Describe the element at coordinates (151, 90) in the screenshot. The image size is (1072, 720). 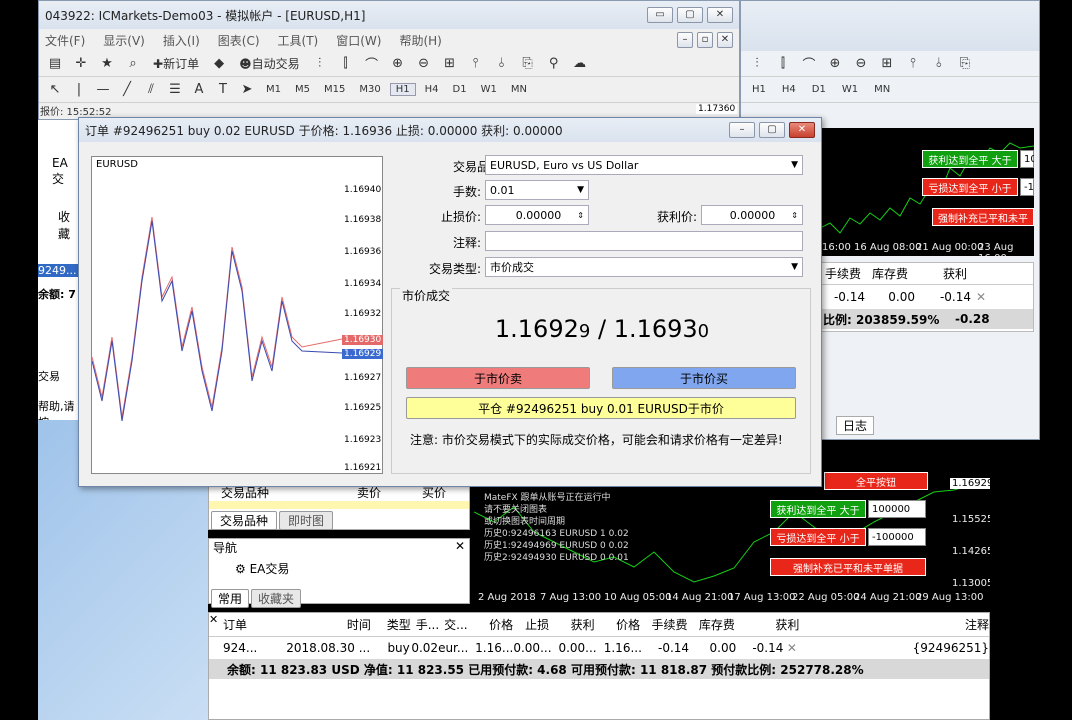
I see `channel-icon: ⫽` at that location.